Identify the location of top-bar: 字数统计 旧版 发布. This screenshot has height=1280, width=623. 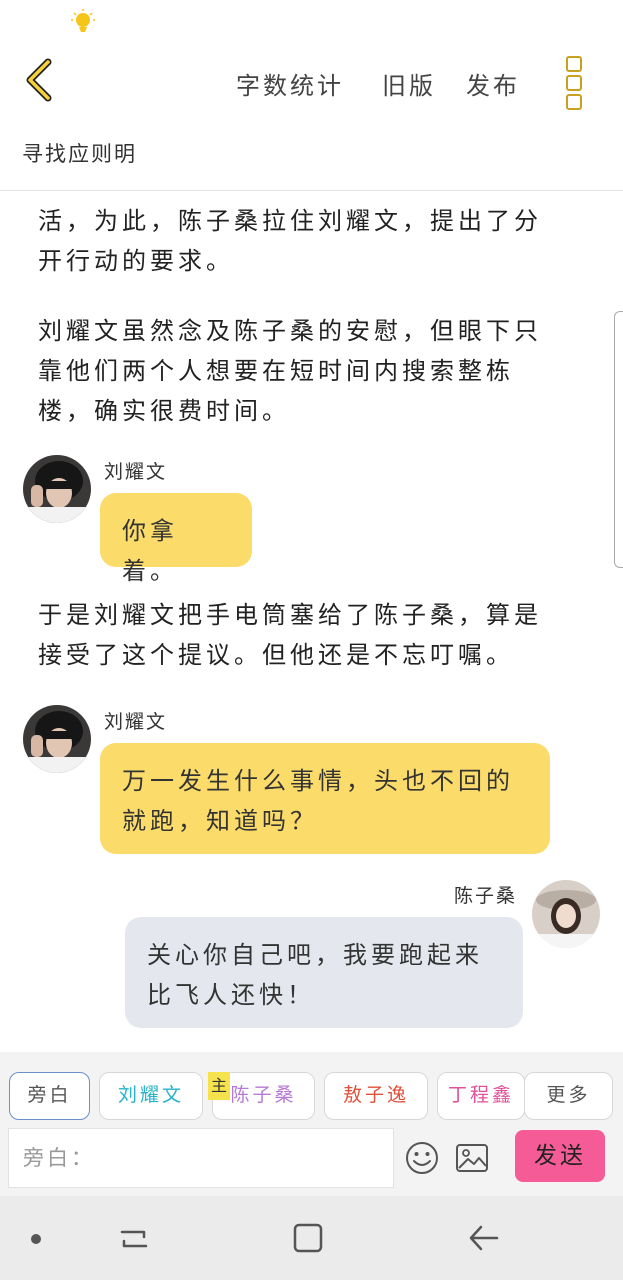
(311, 84).